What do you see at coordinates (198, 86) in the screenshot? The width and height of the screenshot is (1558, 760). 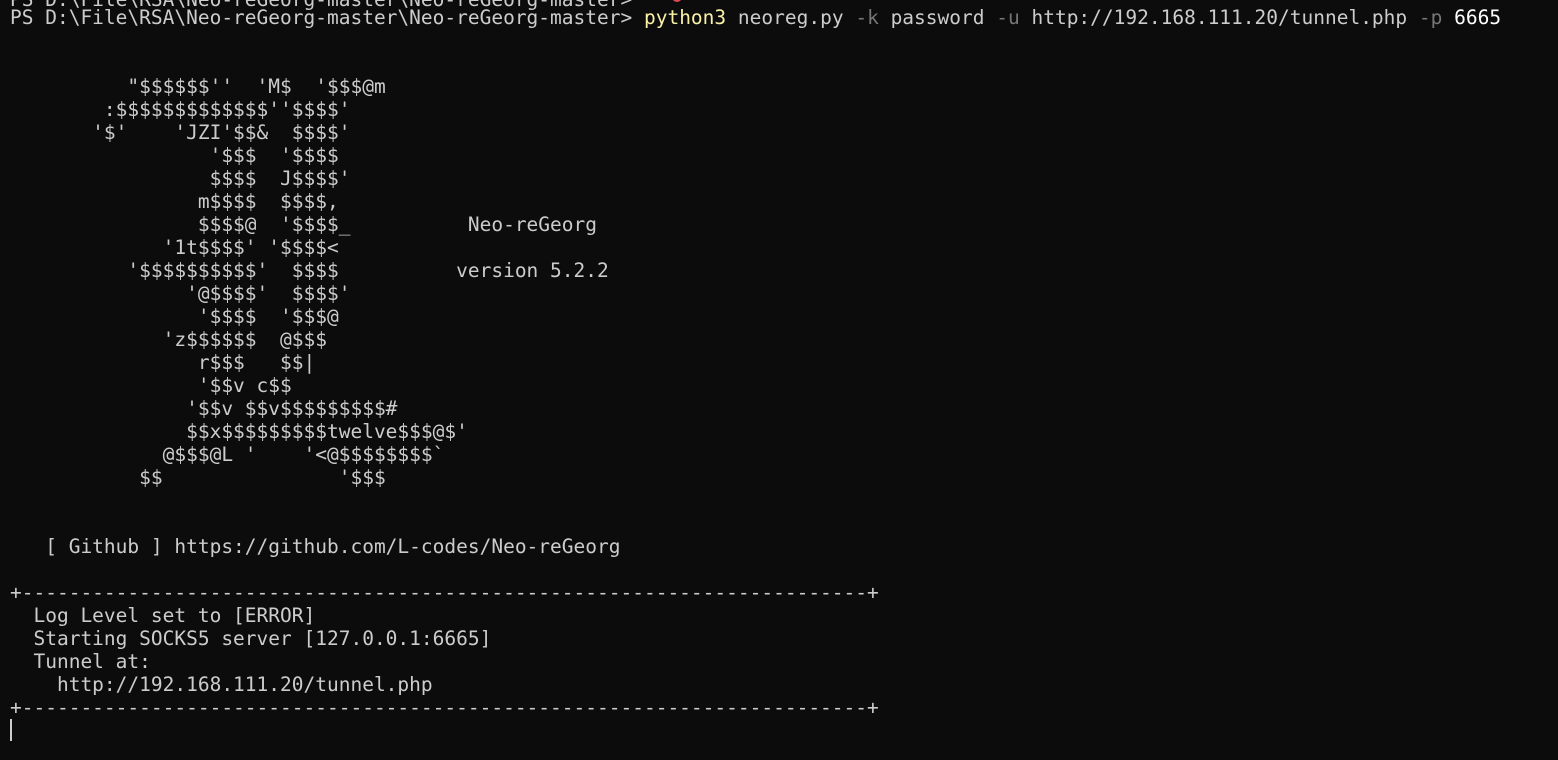 I see `banner-line: "$$$$$$'' 'M$ '$$$@m` at bounding box center [198, 86].